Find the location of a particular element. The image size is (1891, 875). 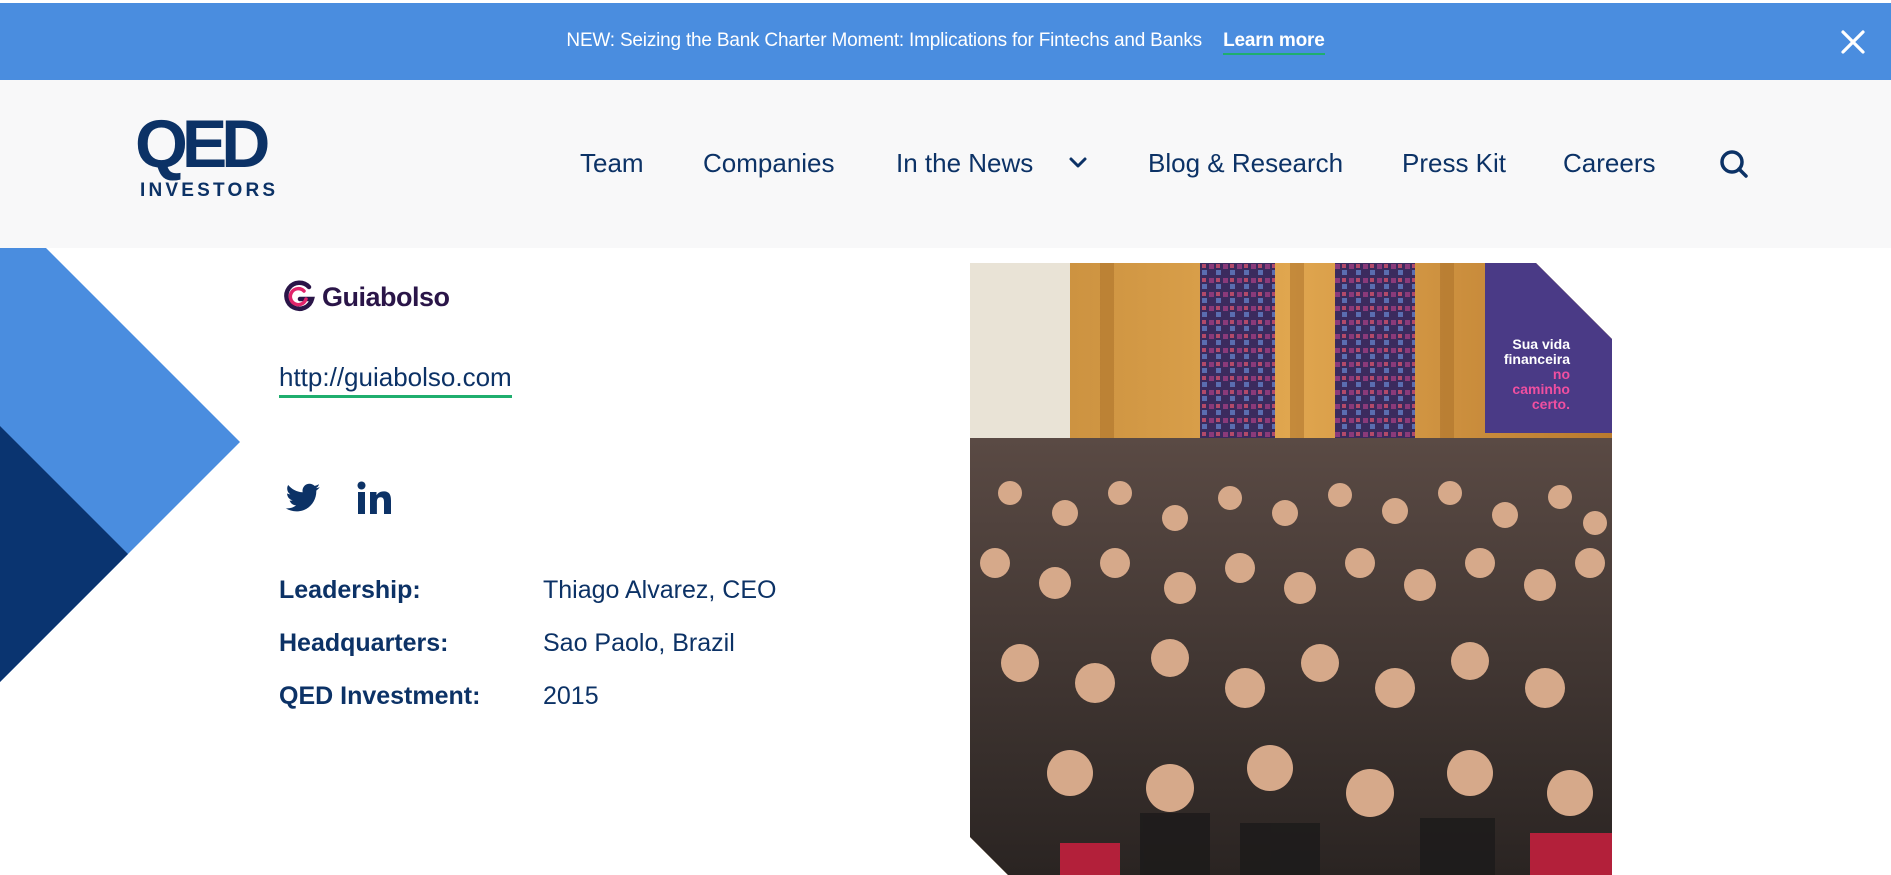

twitter-icon is located at coordinates (303, 499).